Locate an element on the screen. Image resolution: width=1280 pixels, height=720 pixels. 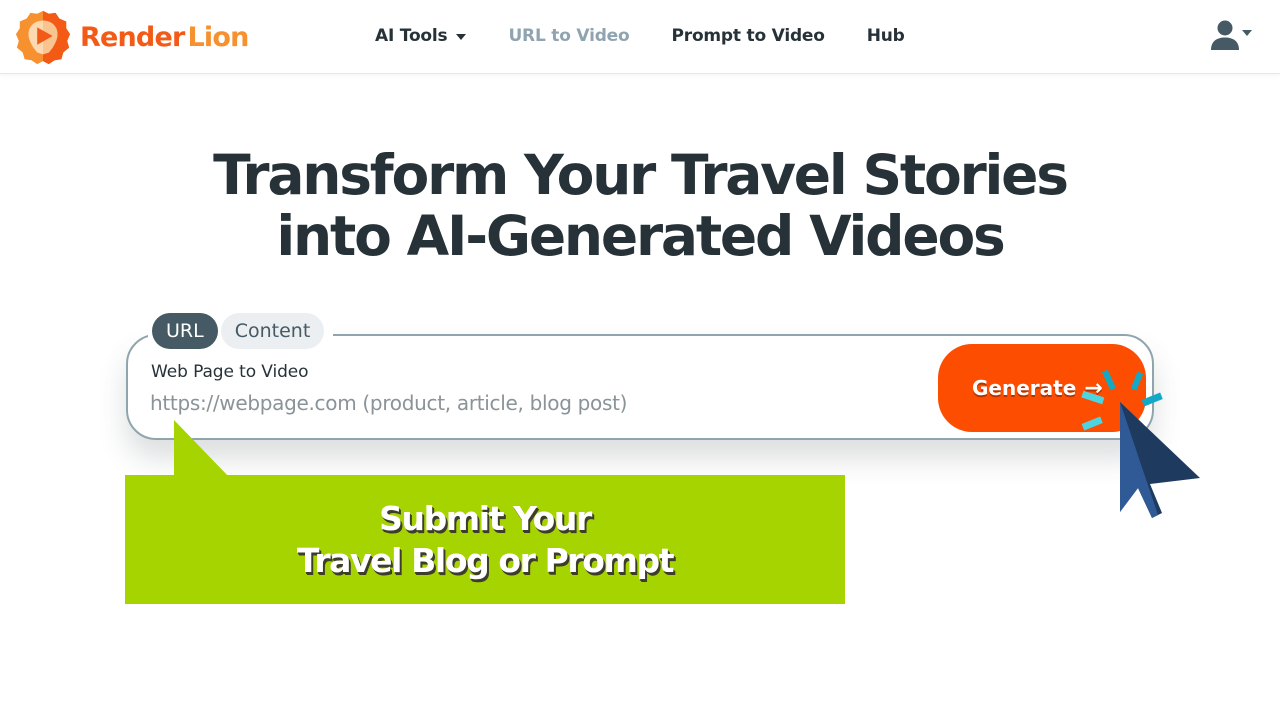
brand-name: Render Lion is located at coordinates (164, 37).